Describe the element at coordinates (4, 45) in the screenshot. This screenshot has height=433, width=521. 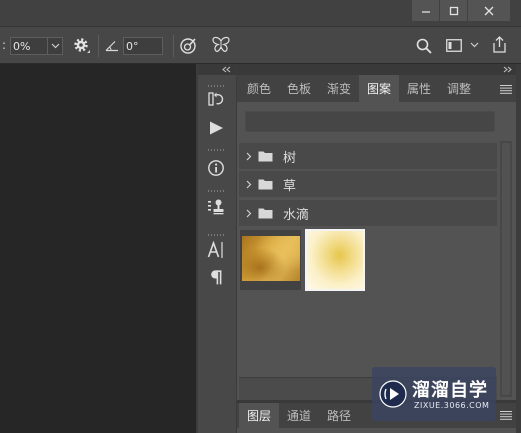
I see `flow-label: :` at that location.